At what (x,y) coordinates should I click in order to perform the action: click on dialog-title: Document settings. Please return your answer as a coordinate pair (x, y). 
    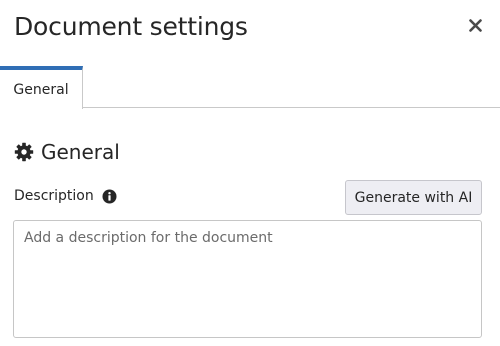
    Looking at the image, I should click on (131, 26).